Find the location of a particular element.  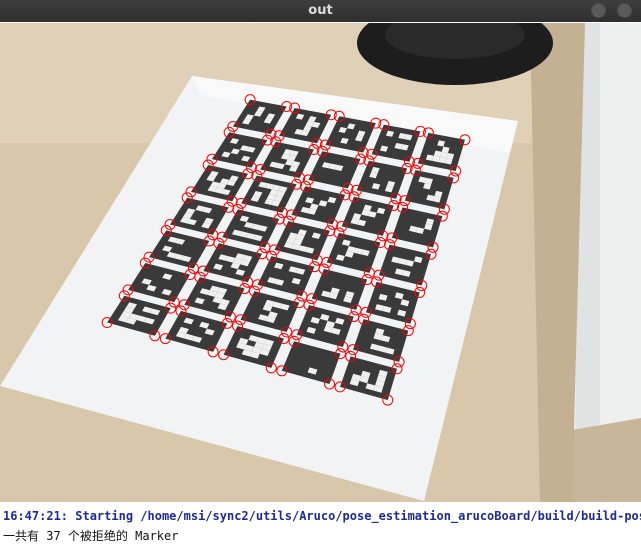

minimize-button is located at coordinates (598, 10).